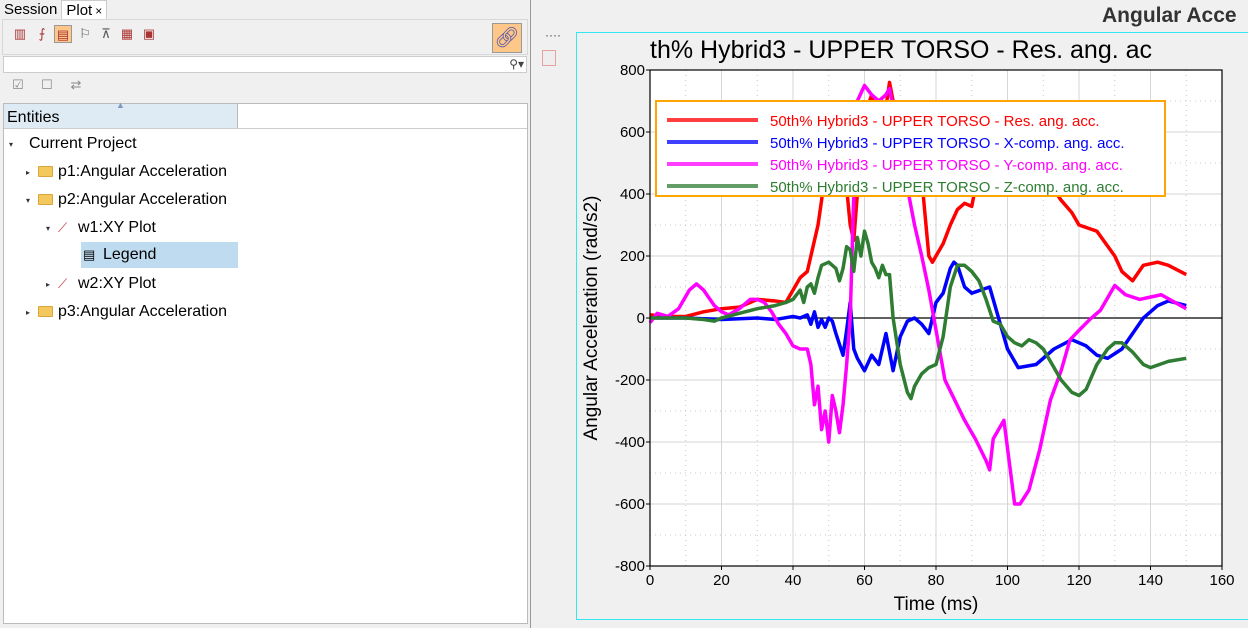 This screenshot has height=628, width=1248. I want to click on tree-header: ▲ Entities, so click(265, 114).